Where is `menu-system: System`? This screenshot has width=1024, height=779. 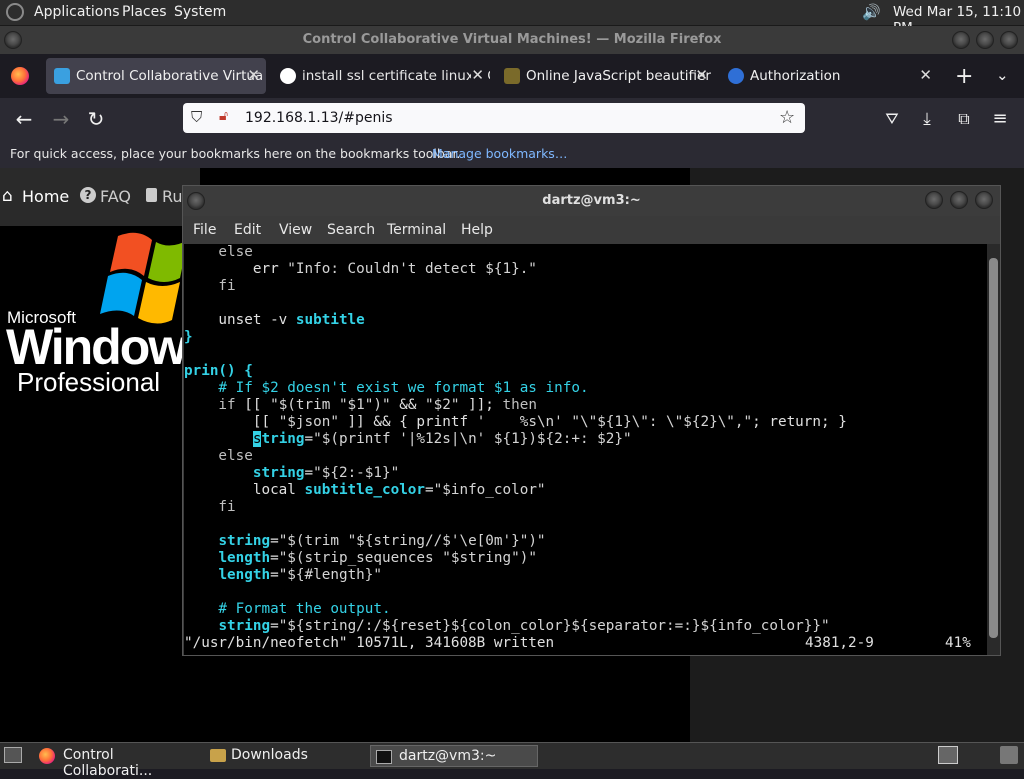 menu-system: System is located at coordinates (200, 12).